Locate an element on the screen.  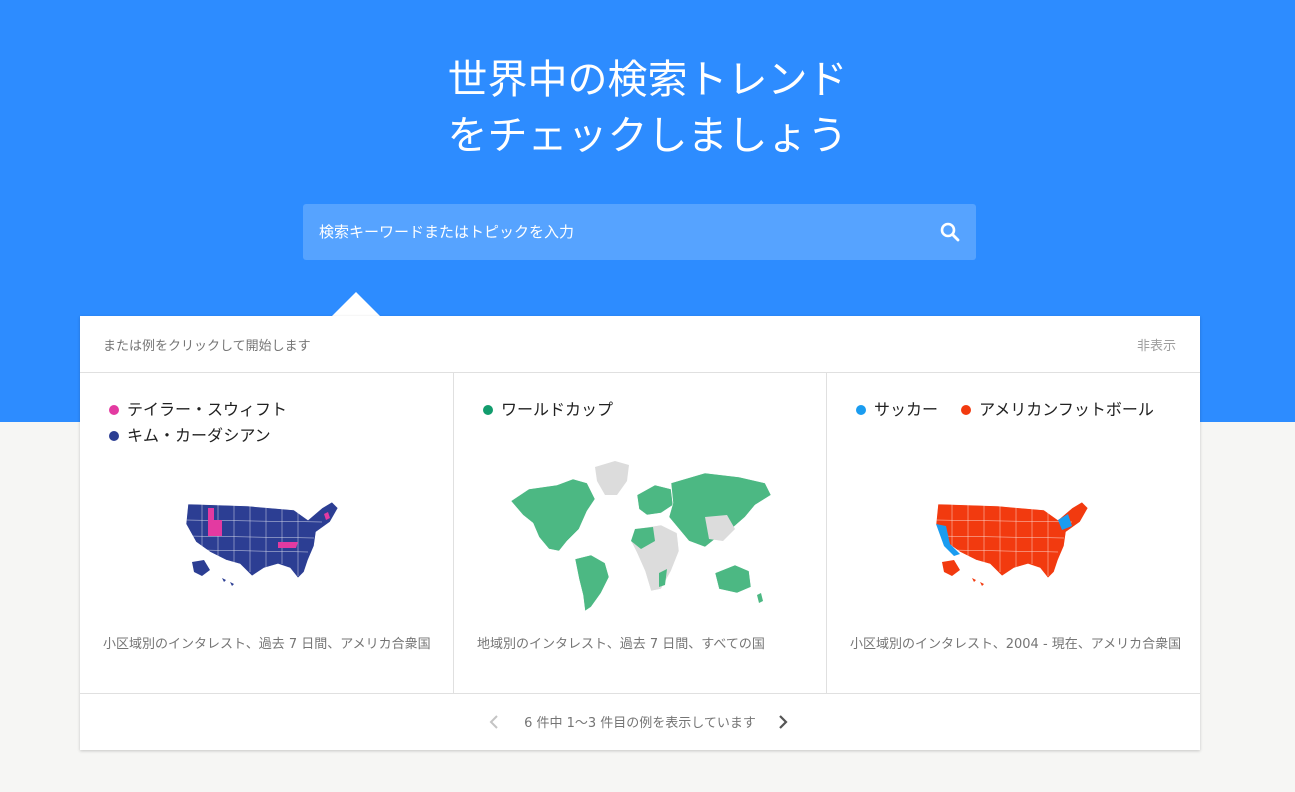
examples-hint: または例をクリックして開始します is located at coordinates (207, 346).